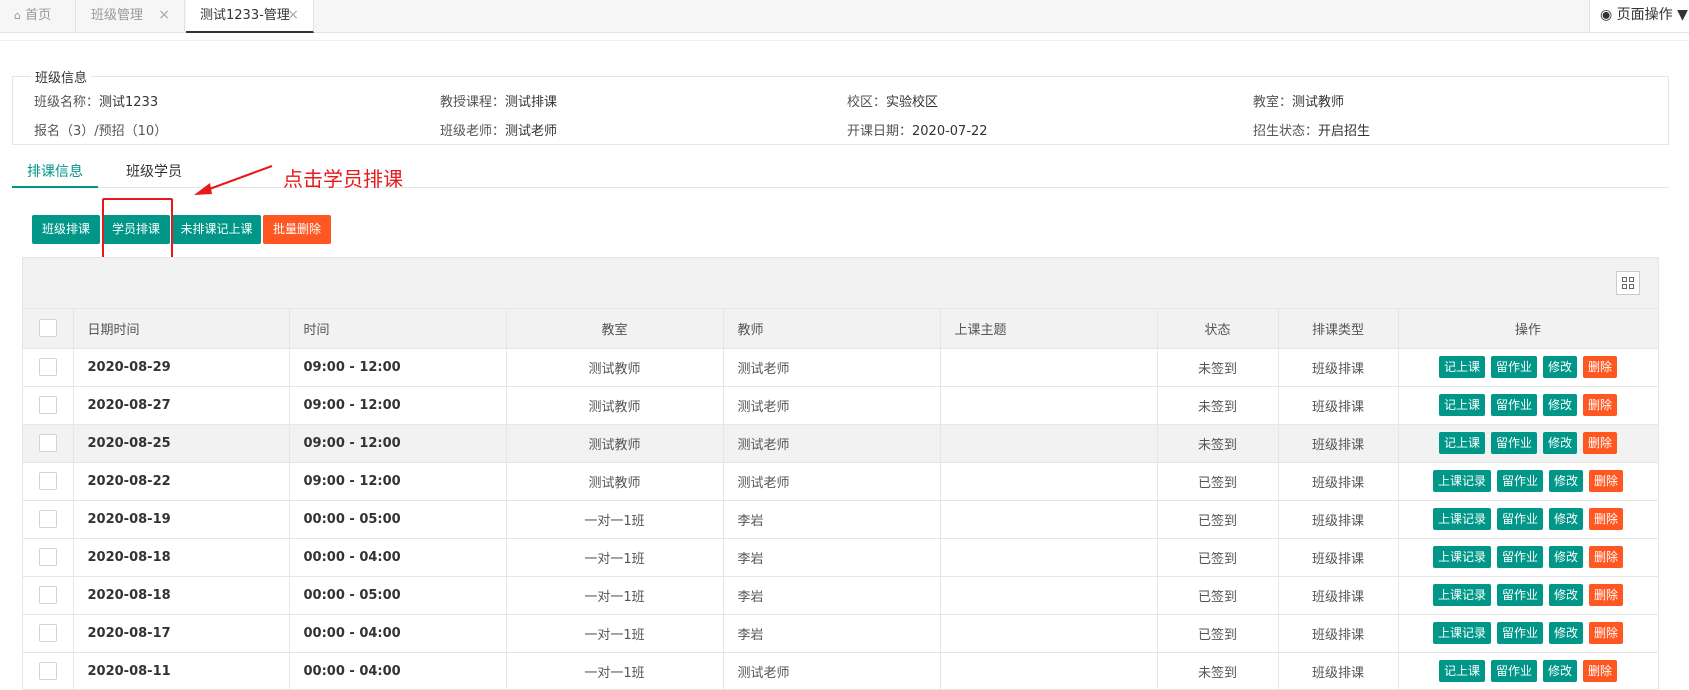  I want to click on cell-date: 2020-08-25, so click(181, 443).